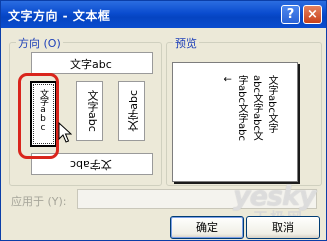 This screenshot has height=241, width=327. What do you see at coordinates (59, 16) in the screenshot?
I see `dialog-title: 文字方向 - 文本框` at bounding box center [59, 16].